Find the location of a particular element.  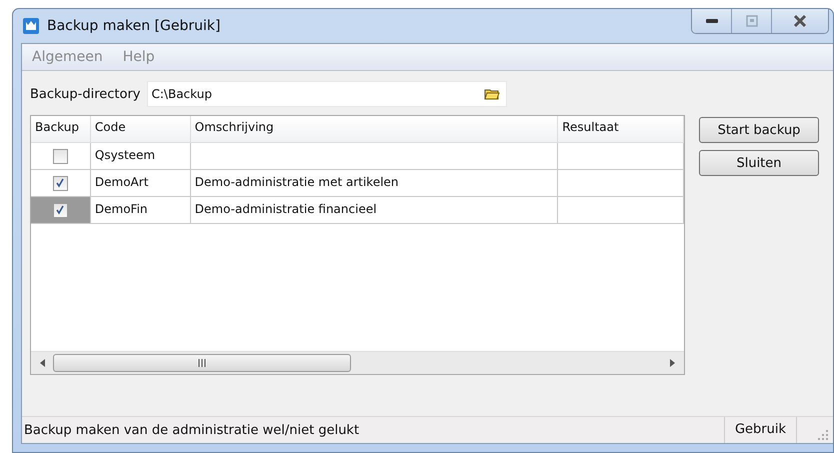

maximize-icon is located at coordinates (752, 21).